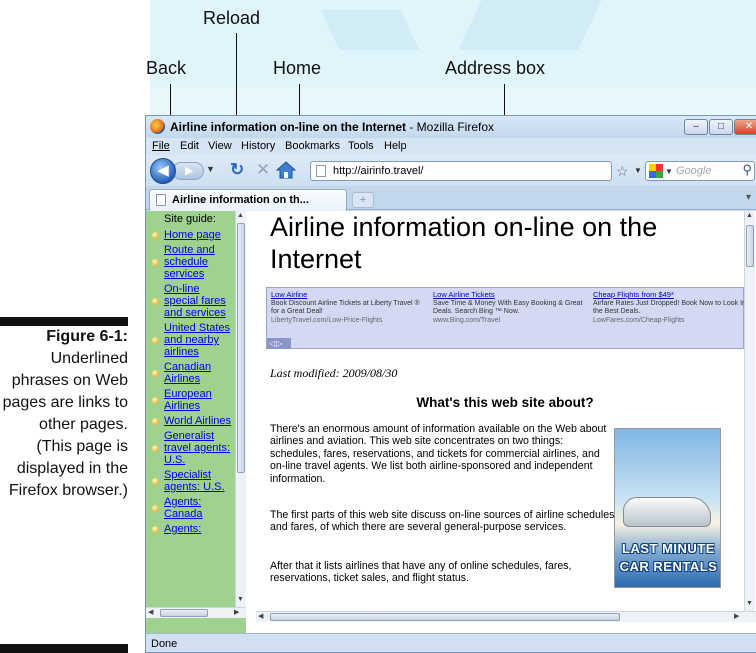  Describe the element at coordinates (232, 18) in the screenshot. I see `callout-reload: Reload` at that location.